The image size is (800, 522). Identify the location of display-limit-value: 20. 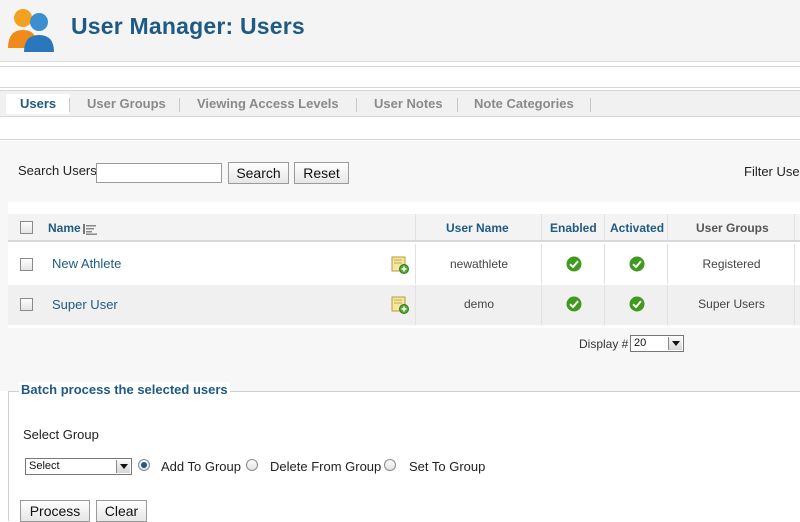
(640, 343).